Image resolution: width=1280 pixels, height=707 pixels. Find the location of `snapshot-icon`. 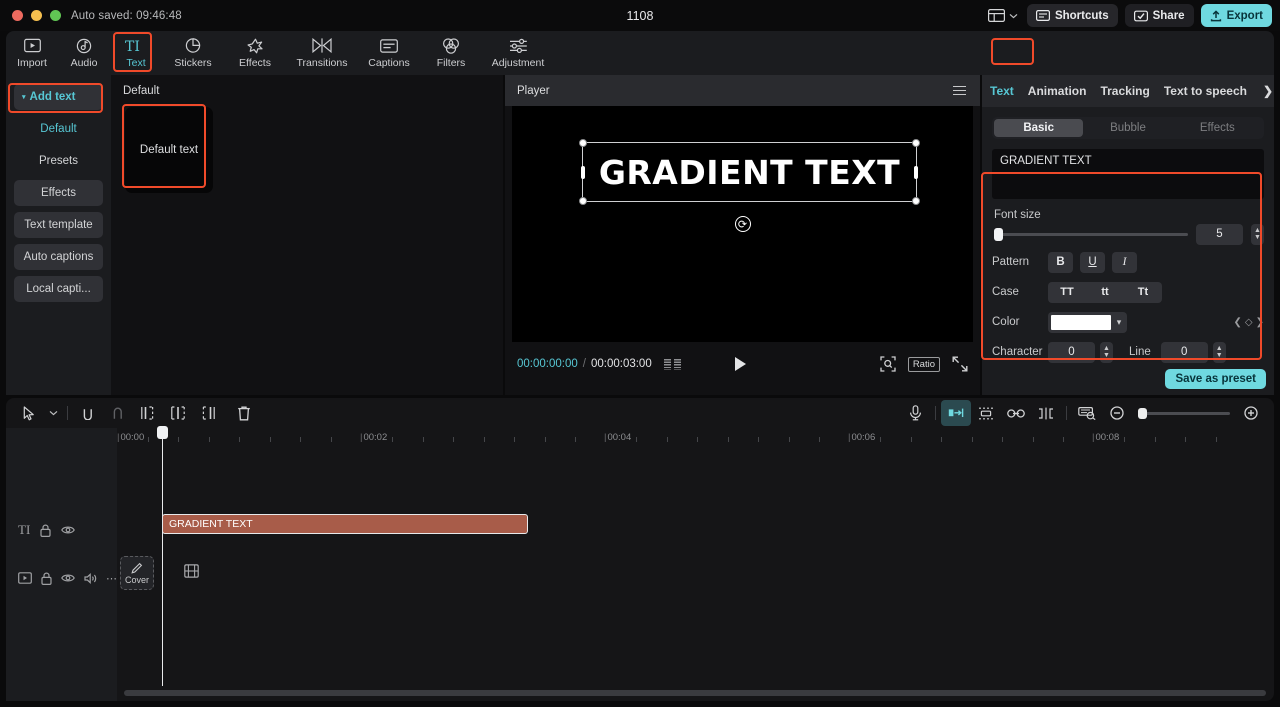

snapshot-icon is located at coordinates (888, 364).